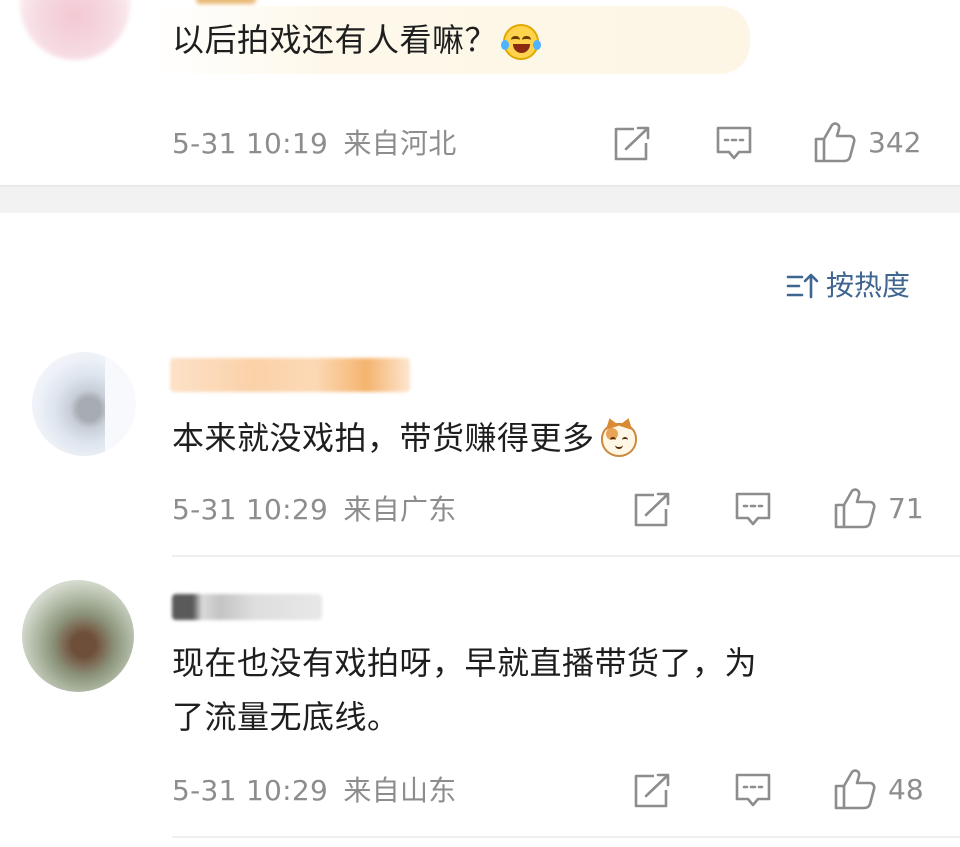  What do you see at coordinates (465, 690) in the screenshot?
I see `comment-text: 现在也没有戏拍呀，早就直播带货了，为 了流量无底线。` at bounding box center [465, 690].